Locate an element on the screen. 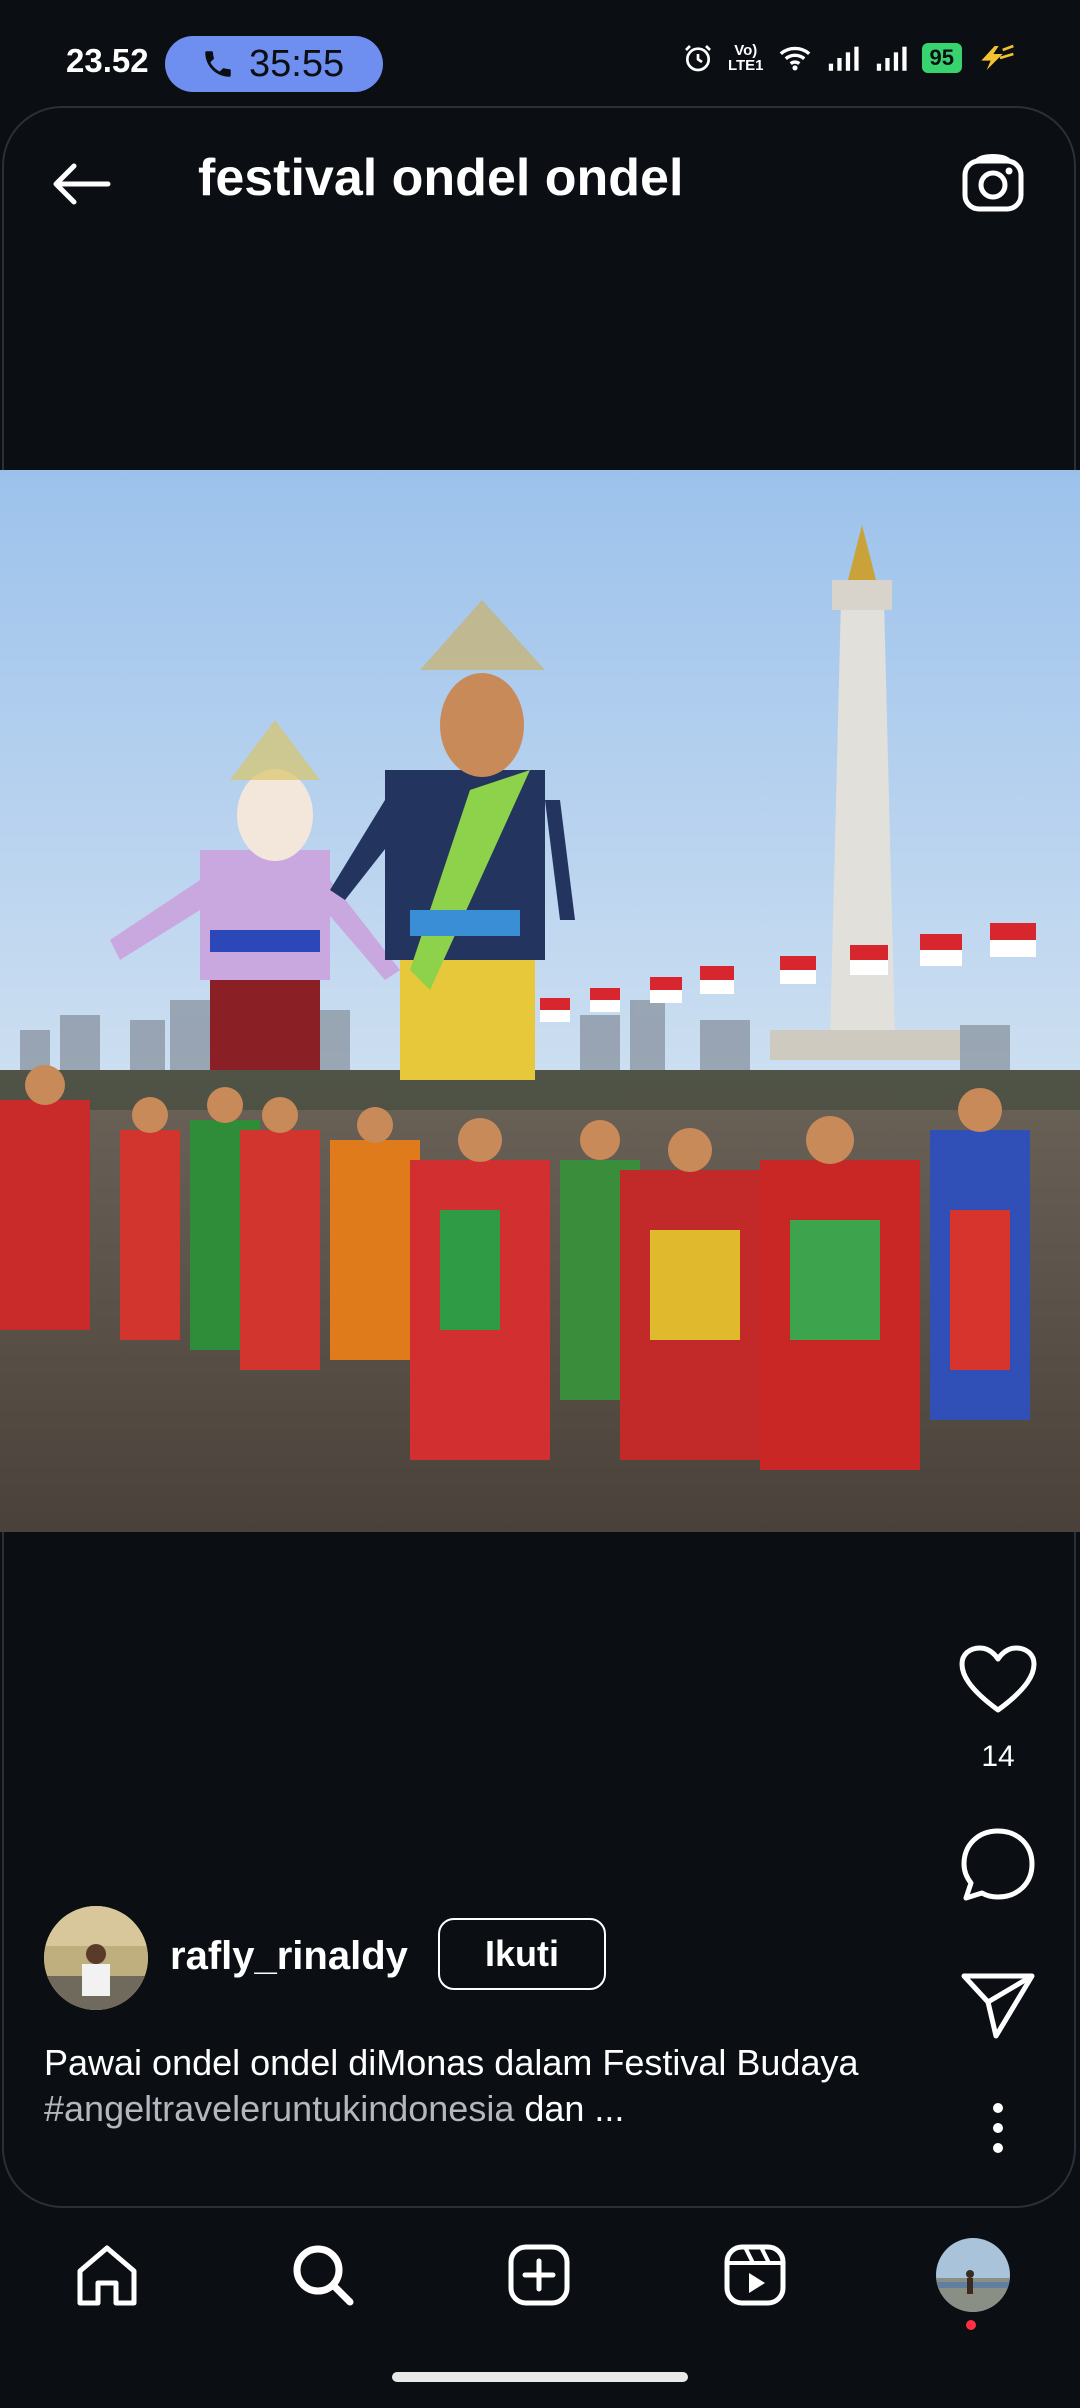 The height and width of the screenshot is (2408, 1080). nav-home is located at coordinates (107, 2275).